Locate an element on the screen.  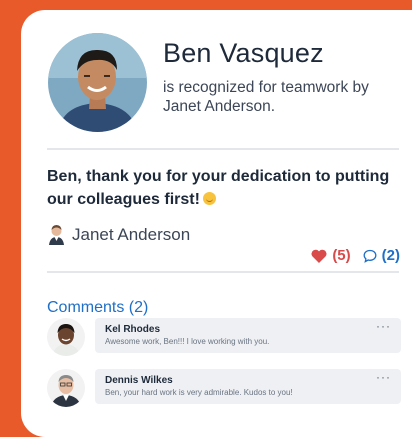
heart-icon is located at coordinates (319, 256).